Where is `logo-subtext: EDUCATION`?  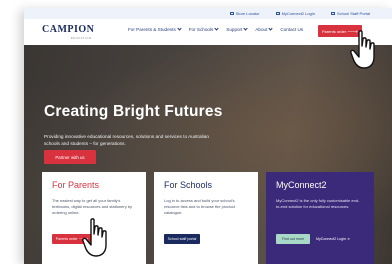
logo-subtext: EDUCATION is located at coordinates (81, 38).